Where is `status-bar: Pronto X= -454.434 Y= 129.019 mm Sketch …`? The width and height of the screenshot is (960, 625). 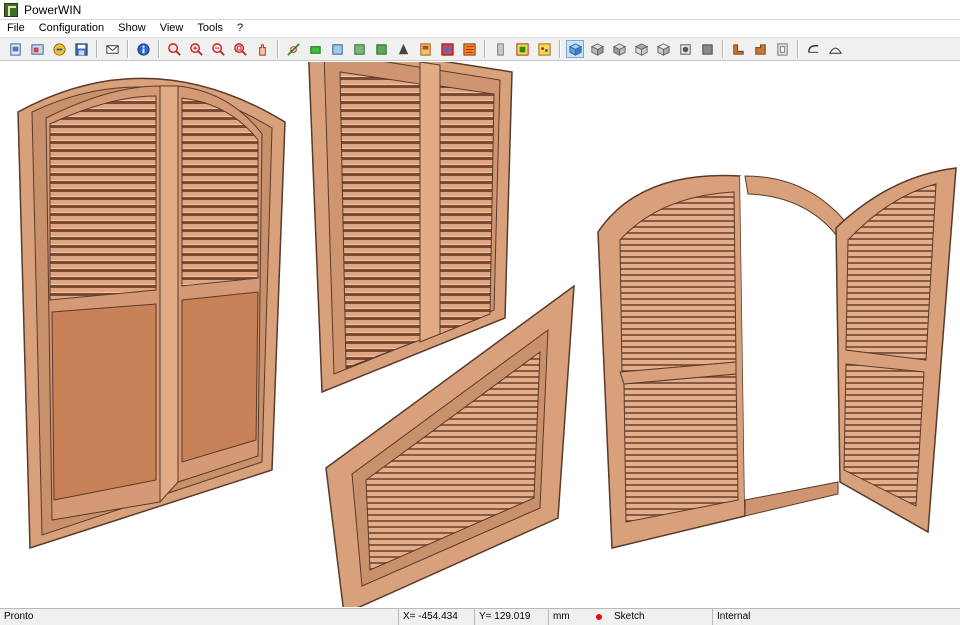
status-bar: Pronto X= -454.434 Y= 129.019 mm Sketch … is located at coordinates (480, 616).